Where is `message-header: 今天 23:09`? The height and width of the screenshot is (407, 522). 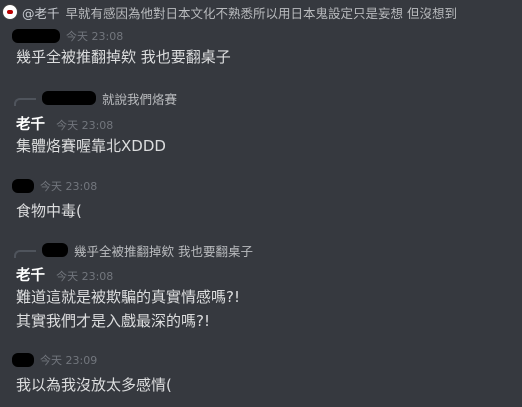 message-header: 今天 23:09 is located at coordinates (54, 360).